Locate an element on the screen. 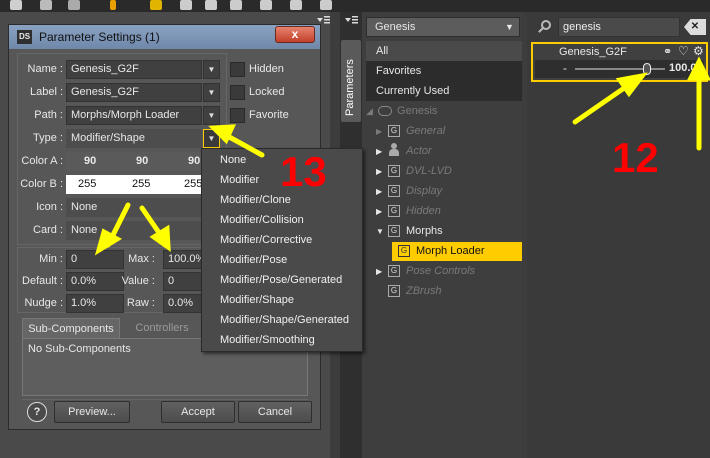 The height and width of the screenshot is (458, 710). tree-item-actor: ▶ is located at coordinates (379, 151).